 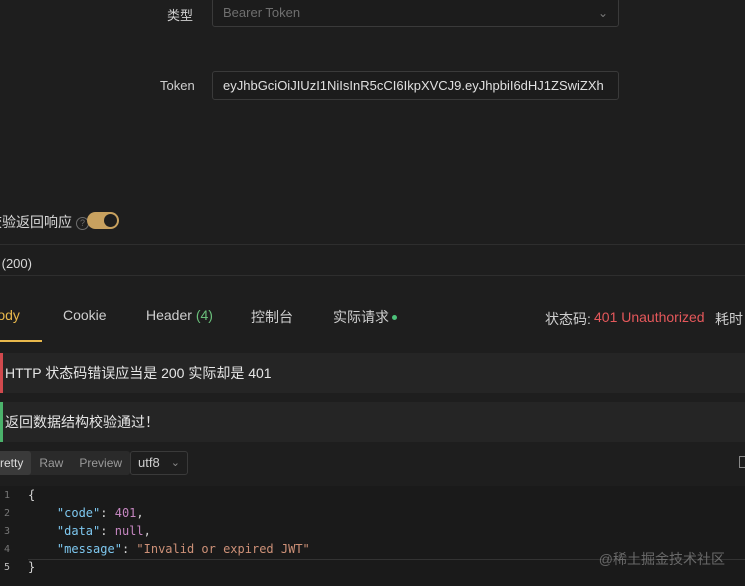 What do you see at coordinates (10, 315) in the screenshot?
I see `tab-body: Body` at bounding box center [10, 315].